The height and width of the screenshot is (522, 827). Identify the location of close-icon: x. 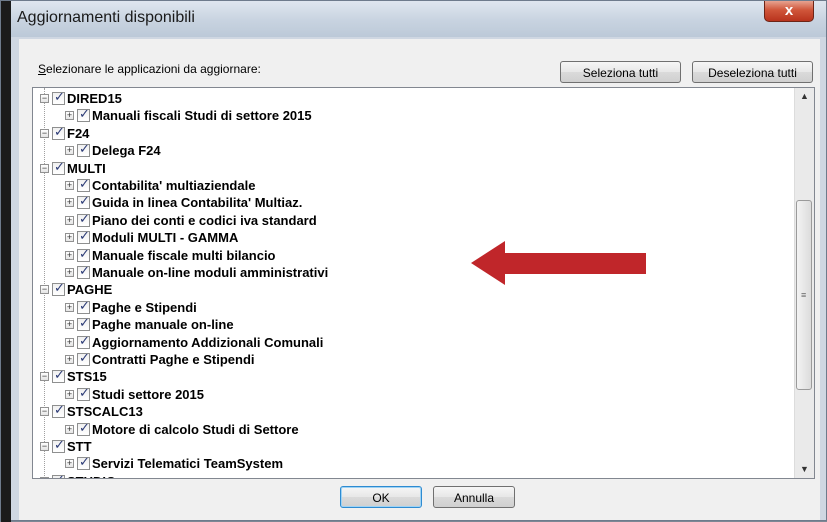
(789, 10).